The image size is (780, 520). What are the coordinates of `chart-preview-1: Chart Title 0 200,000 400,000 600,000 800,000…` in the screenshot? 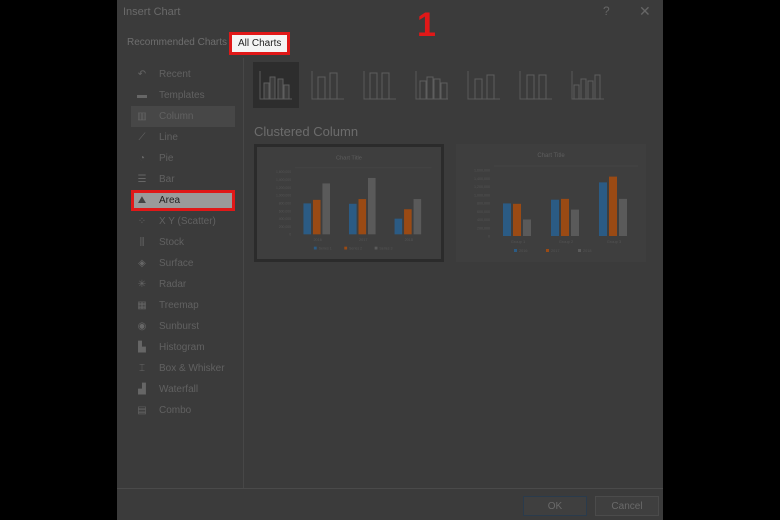 It's located at (349, 203).